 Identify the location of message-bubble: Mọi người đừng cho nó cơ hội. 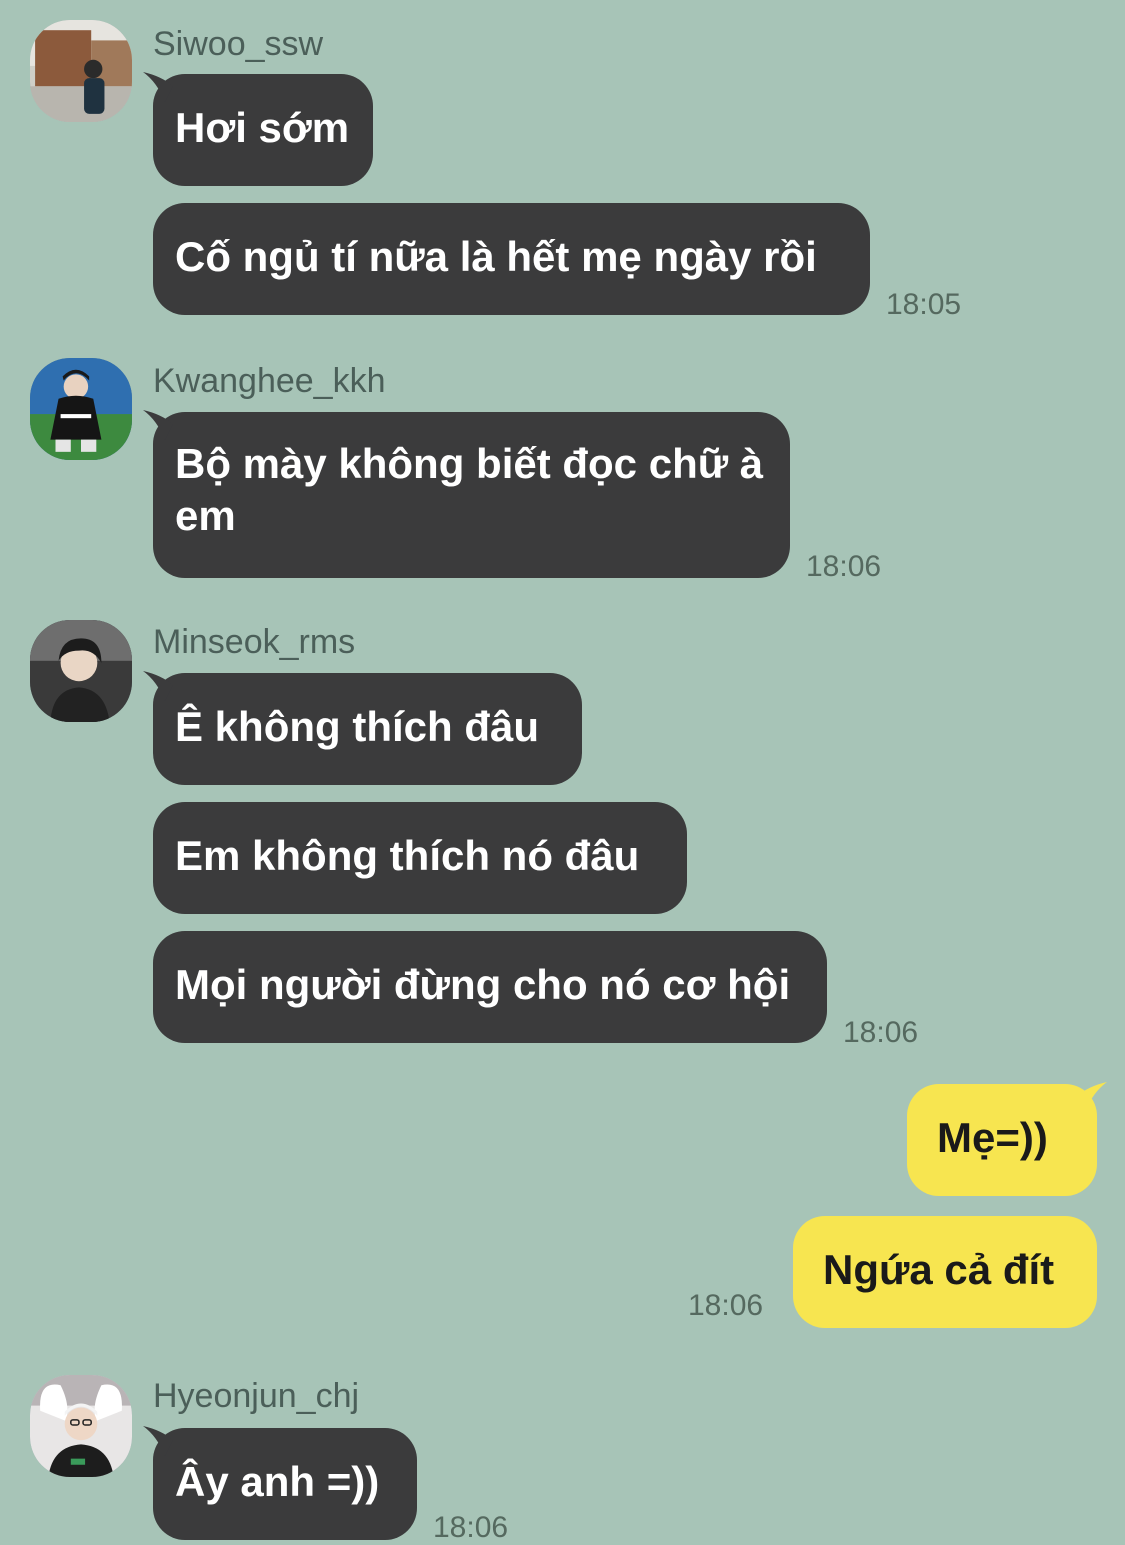
(490, 987).